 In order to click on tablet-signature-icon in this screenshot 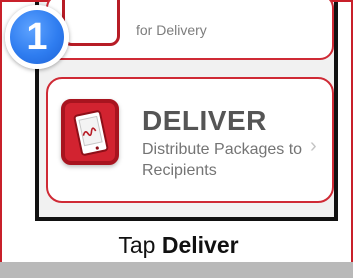, I will do `click(90, 132)`.